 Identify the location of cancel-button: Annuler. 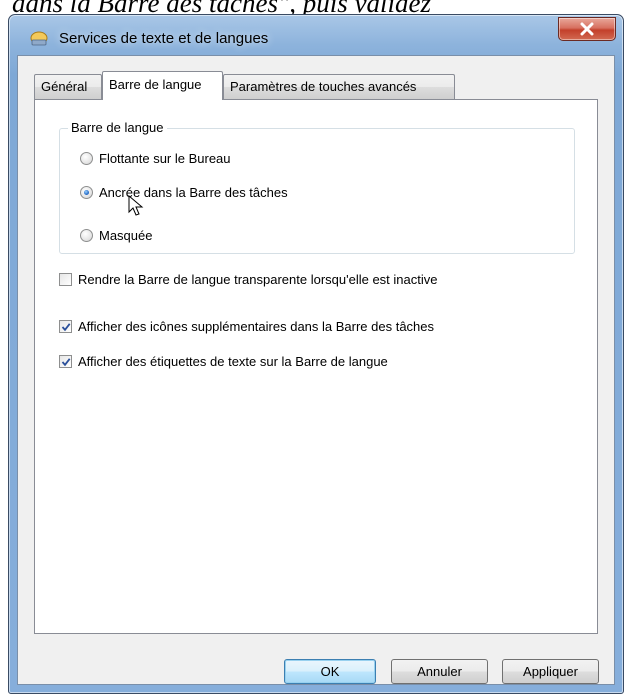
(439, 671).